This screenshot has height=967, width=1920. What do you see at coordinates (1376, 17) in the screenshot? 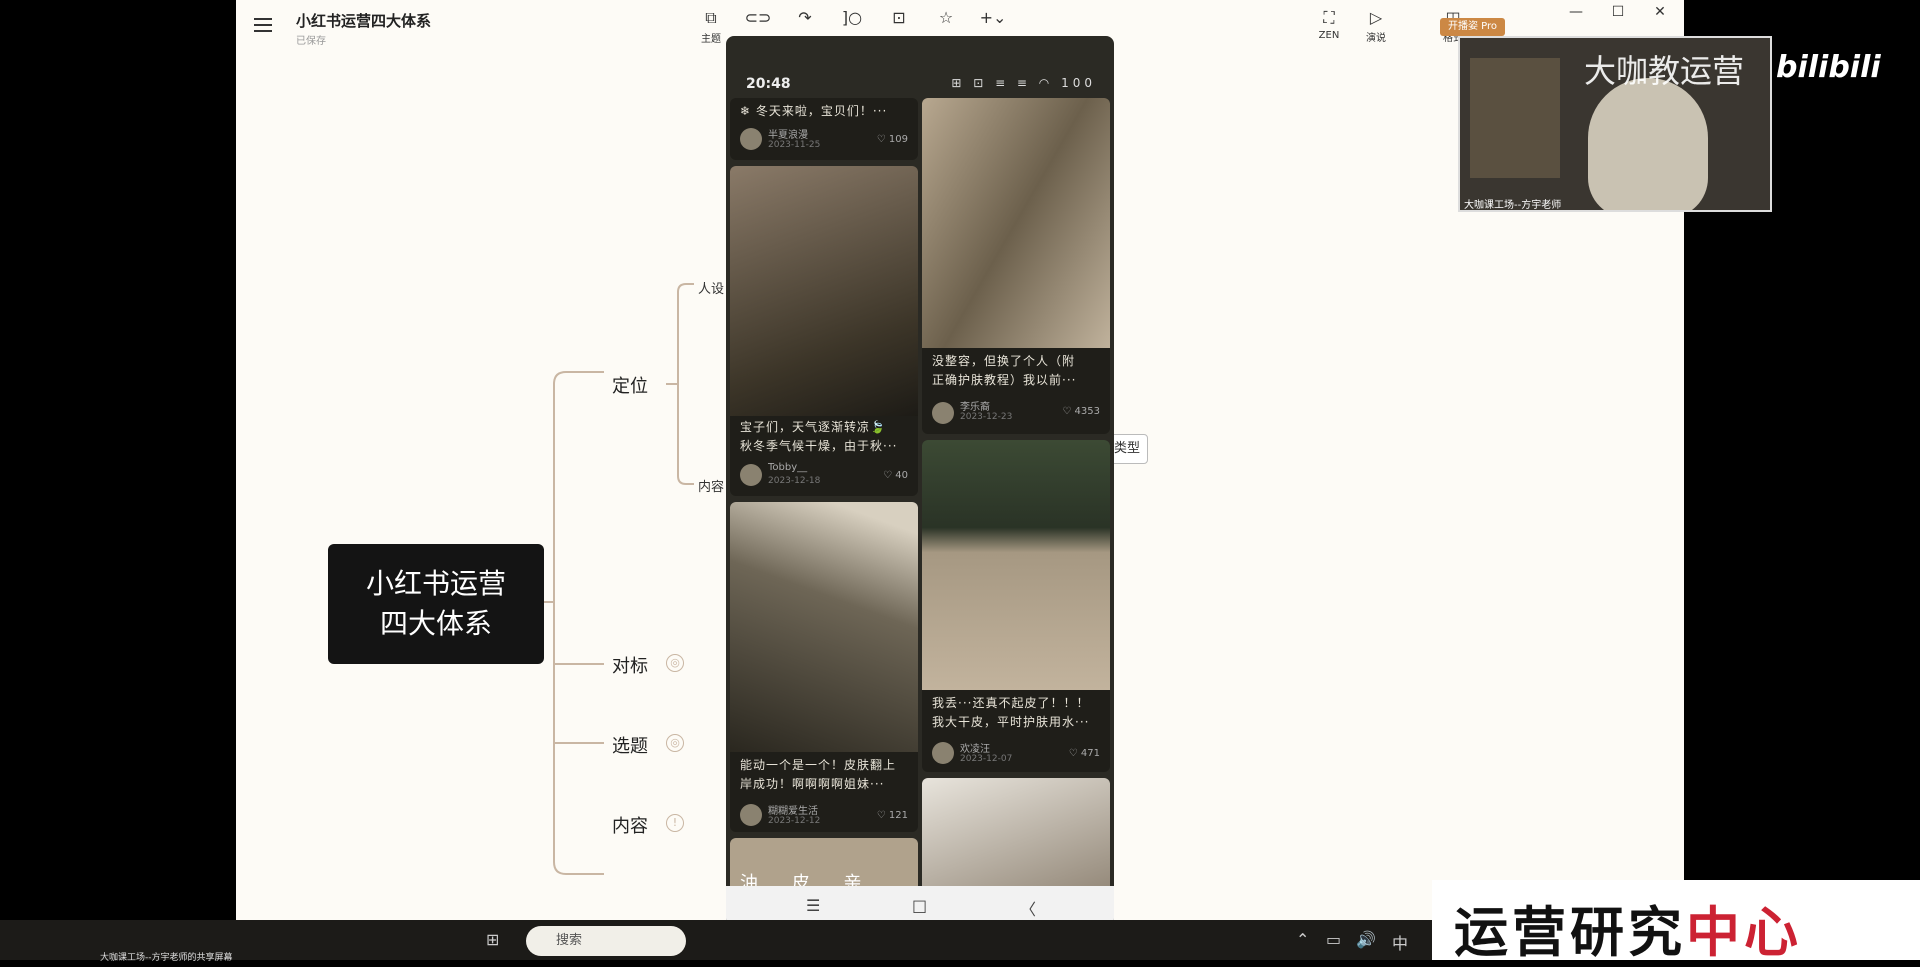
I see `present-icon: ▷` at bounding box center [1376, 17].